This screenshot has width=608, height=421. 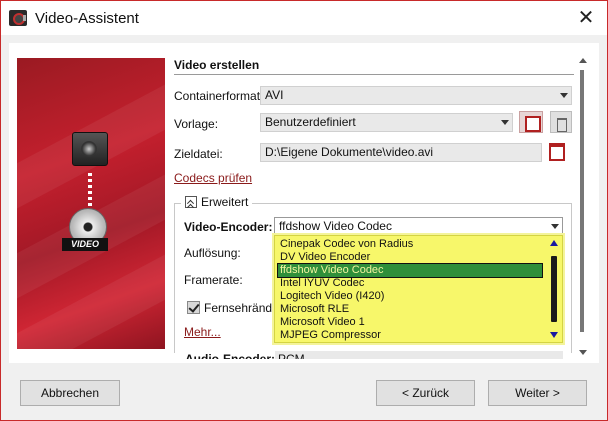 I want to click on audio-encoder-label: Audio-Encoder:, so click(x=230, y=355).